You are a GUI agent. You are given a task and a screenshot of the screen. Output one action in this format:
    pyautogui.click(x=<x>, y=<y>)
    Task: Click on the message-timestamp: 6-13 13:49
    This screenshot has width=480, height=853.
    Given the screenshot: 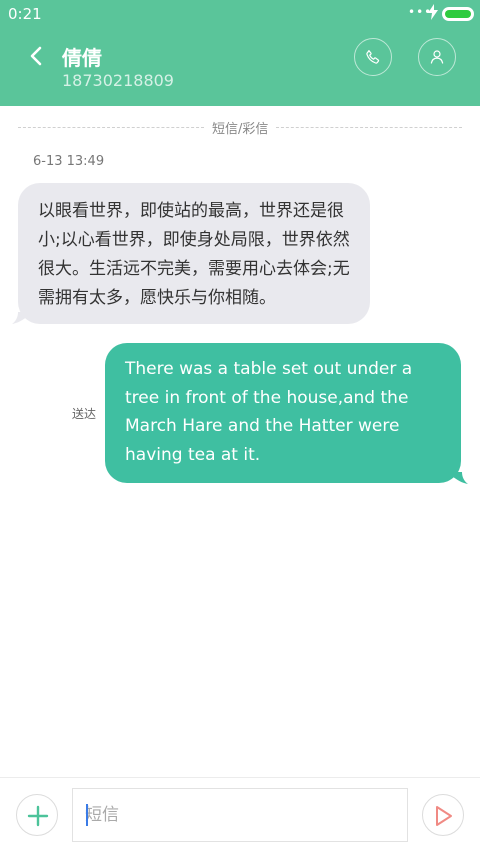 What is the action you would take?
    pyautogui.click(x=69, y=161)
    